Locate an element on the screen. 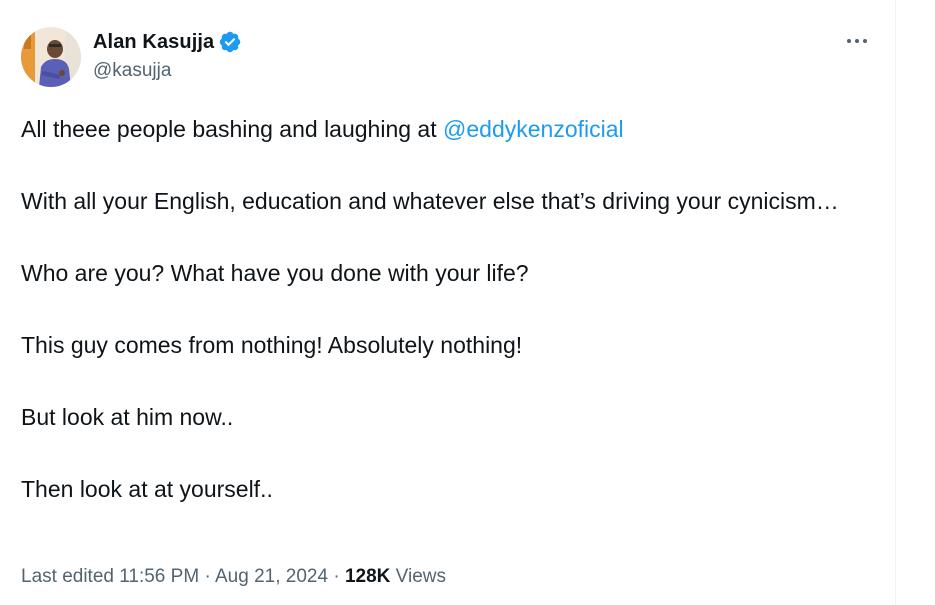  tweet-paragraph-5: But look at him now.. is located at coordinates (127, 417).